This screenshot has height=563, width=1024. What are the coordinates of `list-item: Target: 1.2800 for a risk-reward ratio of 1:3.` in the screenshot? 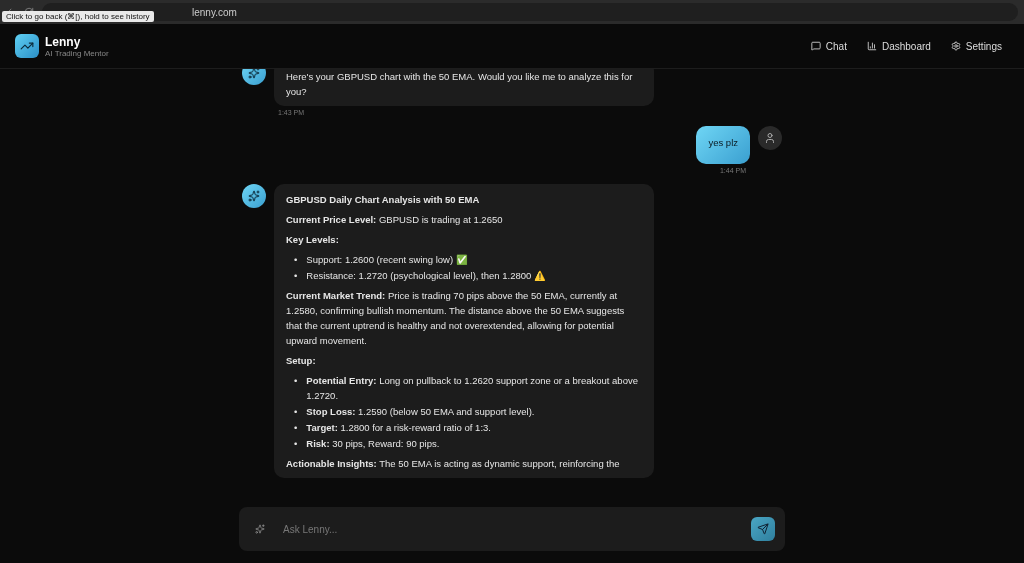 It's located at (398, 428).